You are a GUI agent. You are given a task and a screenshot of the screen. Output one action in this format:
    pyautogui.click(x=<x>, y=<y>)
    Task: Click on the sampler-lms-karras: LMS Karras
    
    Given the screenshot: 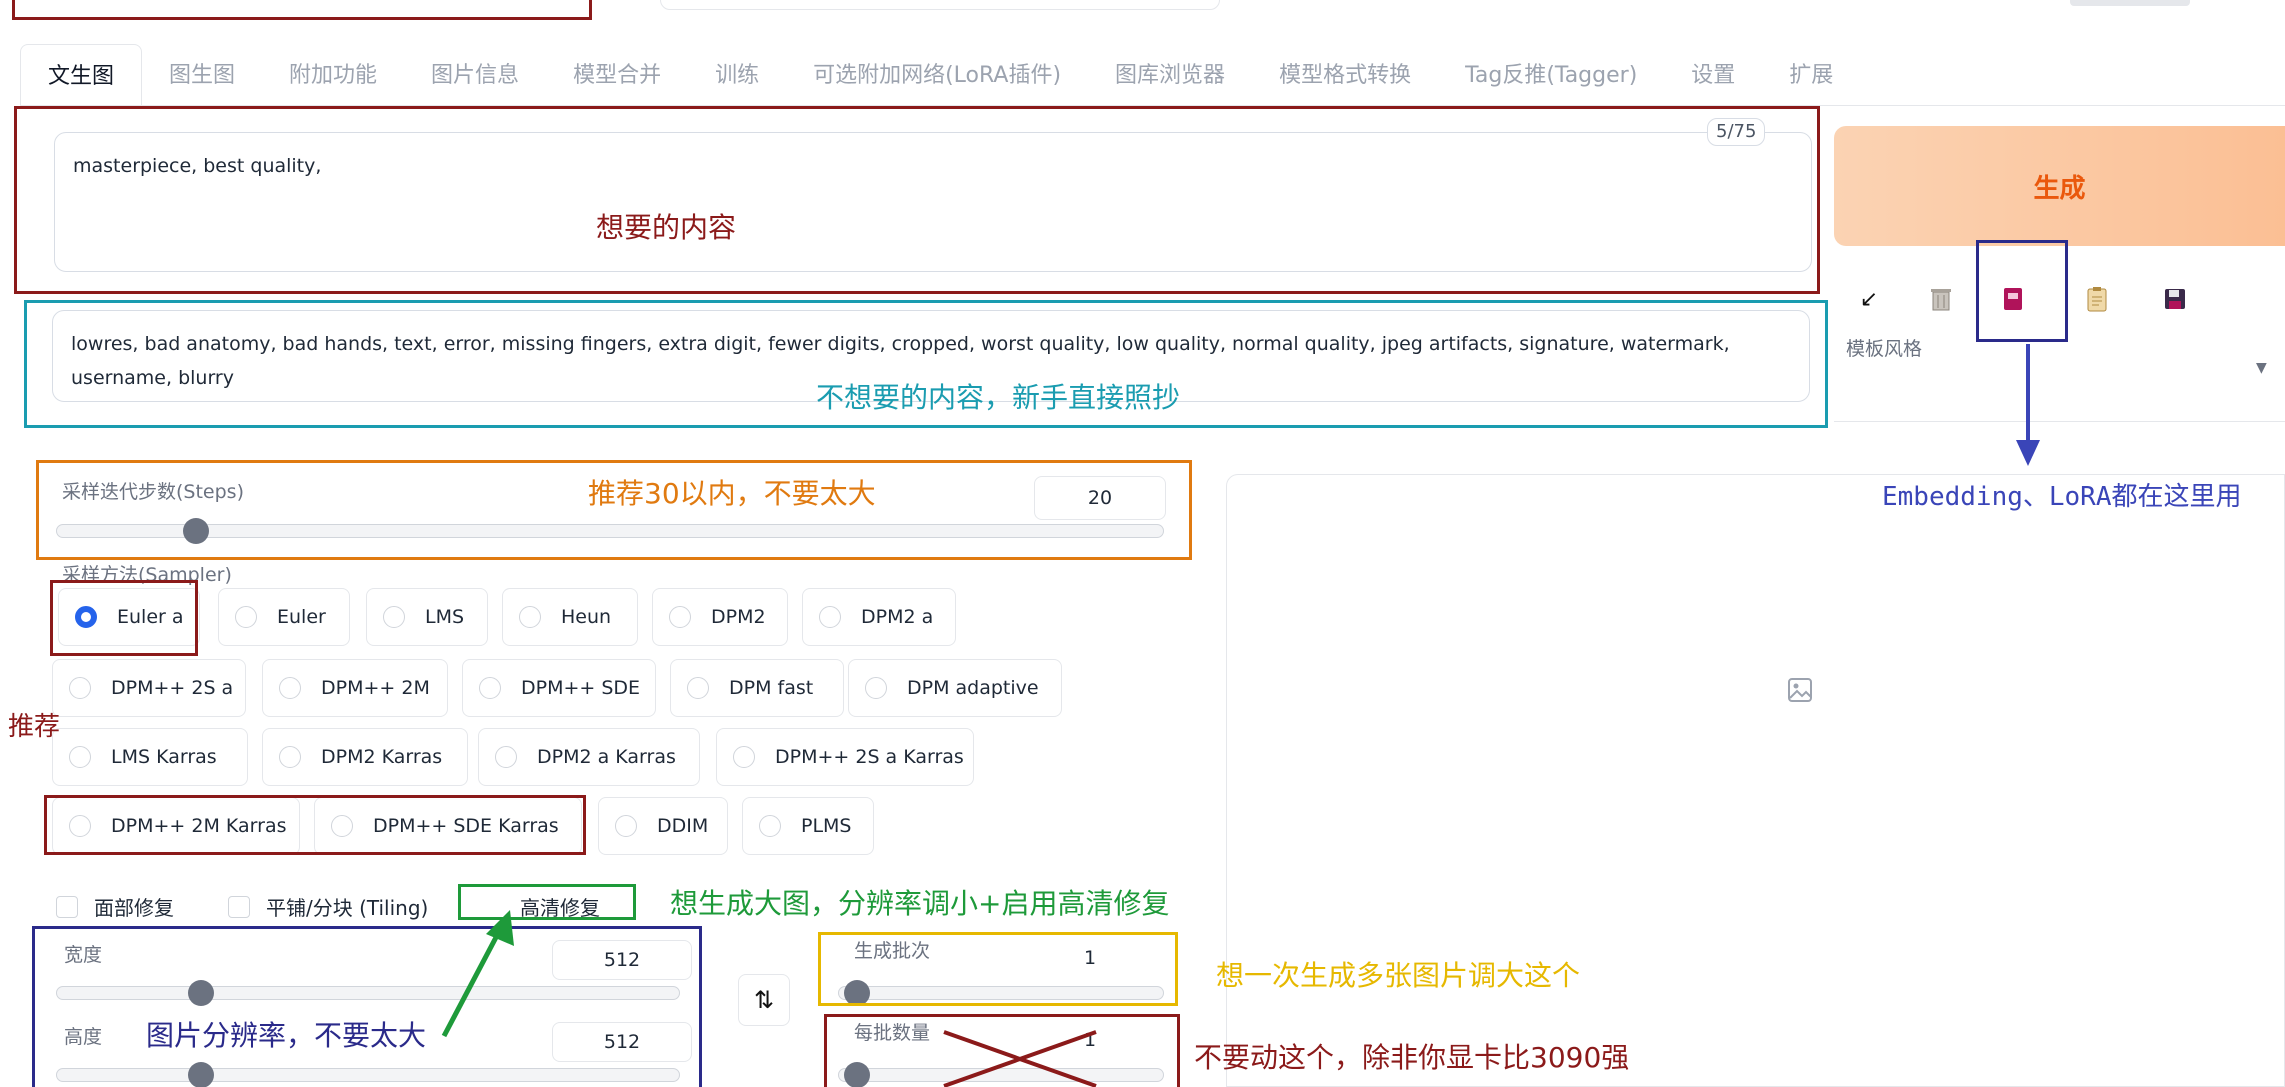 What is the action you would take?
    pyautogui.click(x=150, y=757)
    